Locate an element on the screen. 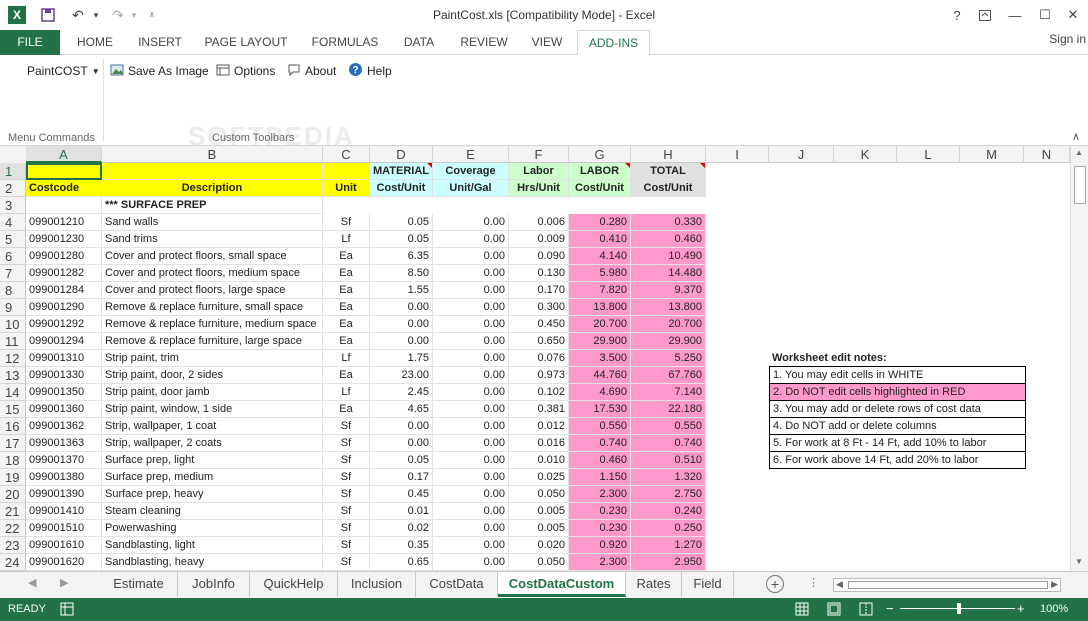 The width and height of the screenshot is (1088, 621). cell-g22: 0.230 is located at coordinates (600, 528).